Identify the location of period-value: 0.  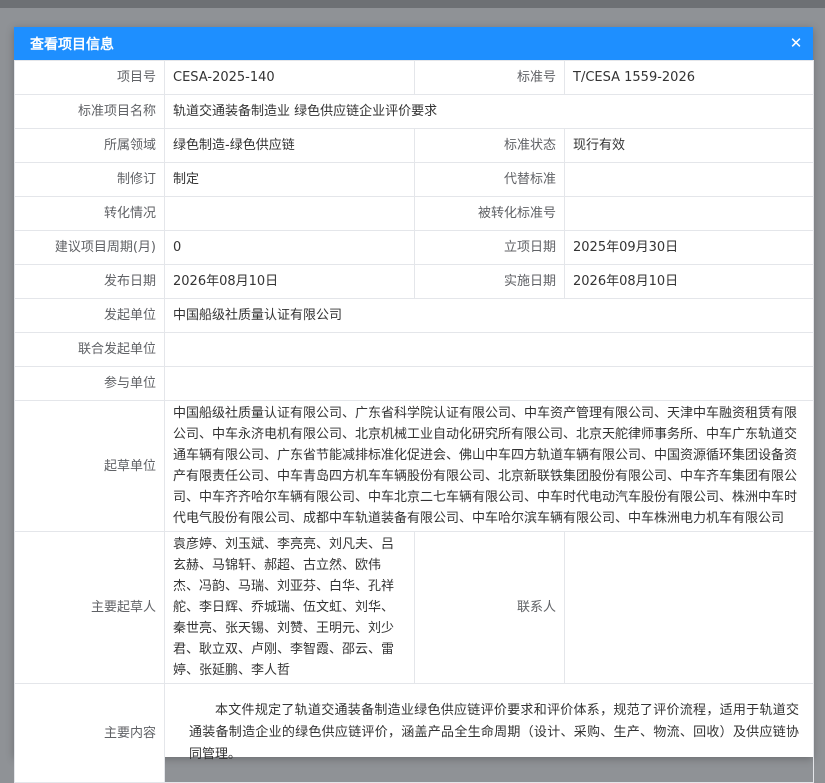
(289, 247).